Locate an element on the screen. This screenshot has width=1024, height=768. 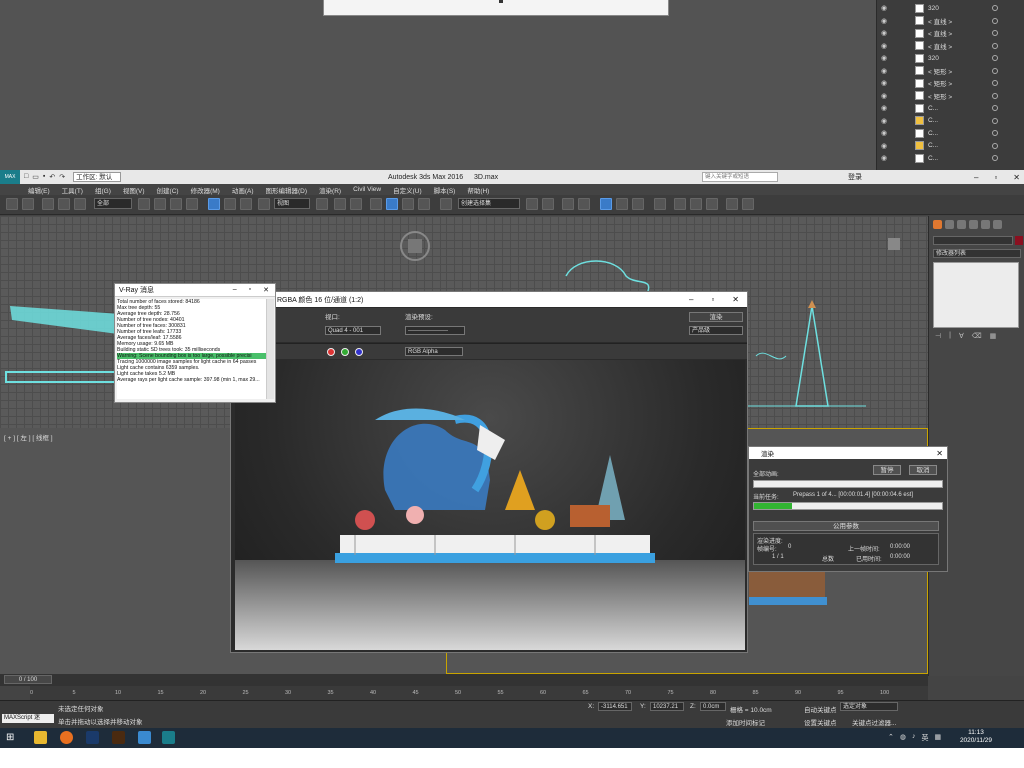
ribbon-icon is located at coordinates (606, 204).